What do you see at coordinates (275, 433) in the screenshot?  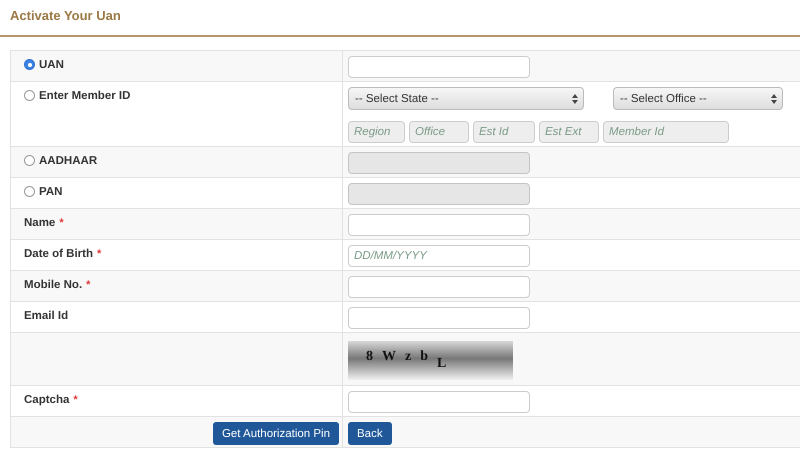 I see `get-pin-button: Get Authorization Pin` at bounding box center [275, 433].